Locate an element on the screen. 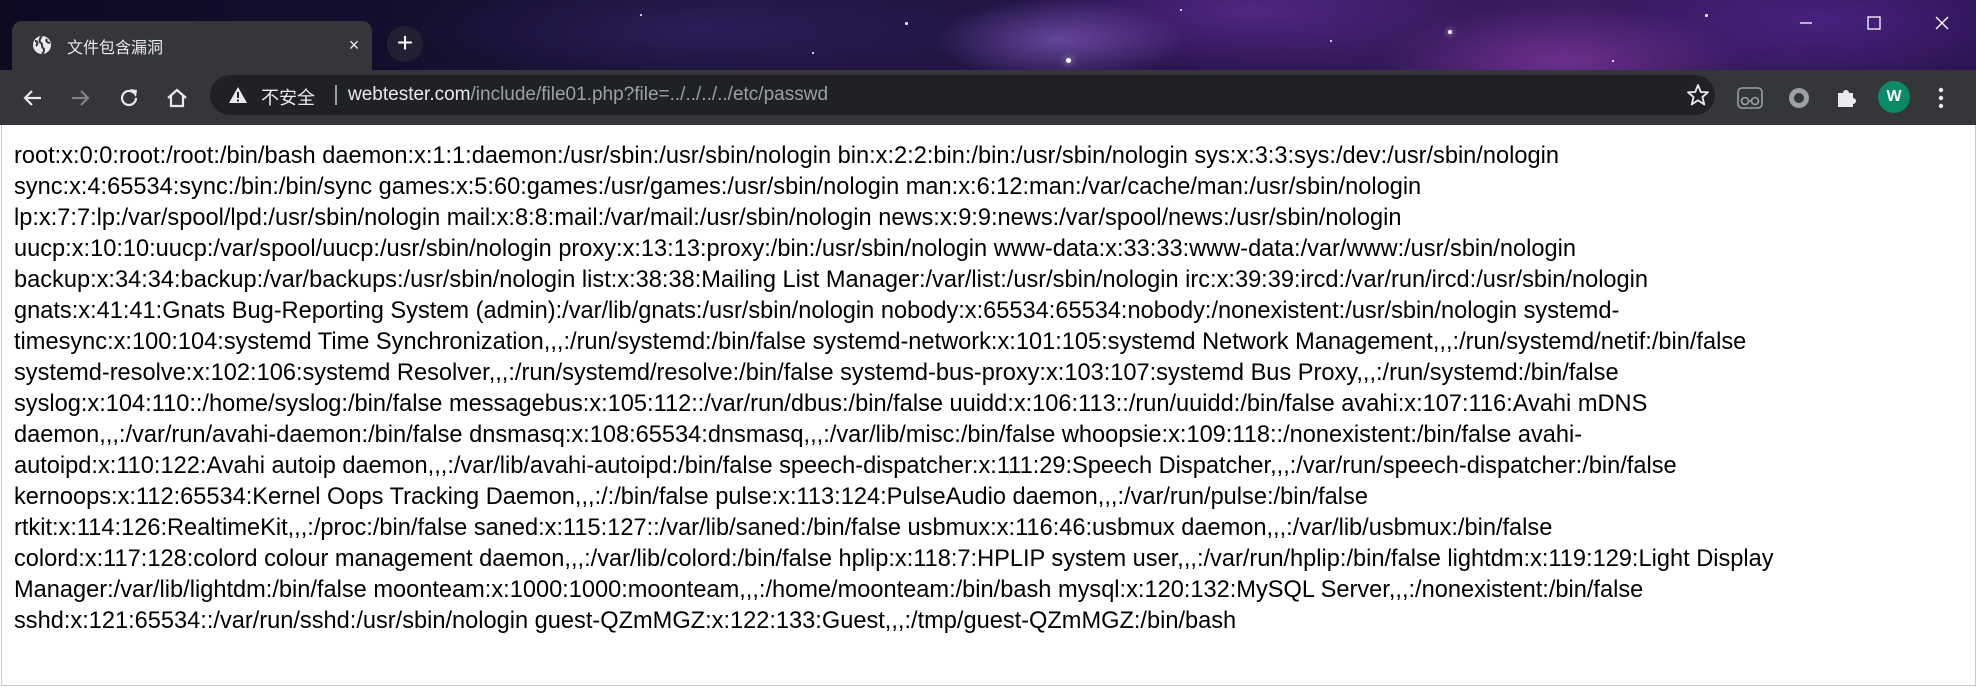  forward-button is located at coordinates (80, 98).